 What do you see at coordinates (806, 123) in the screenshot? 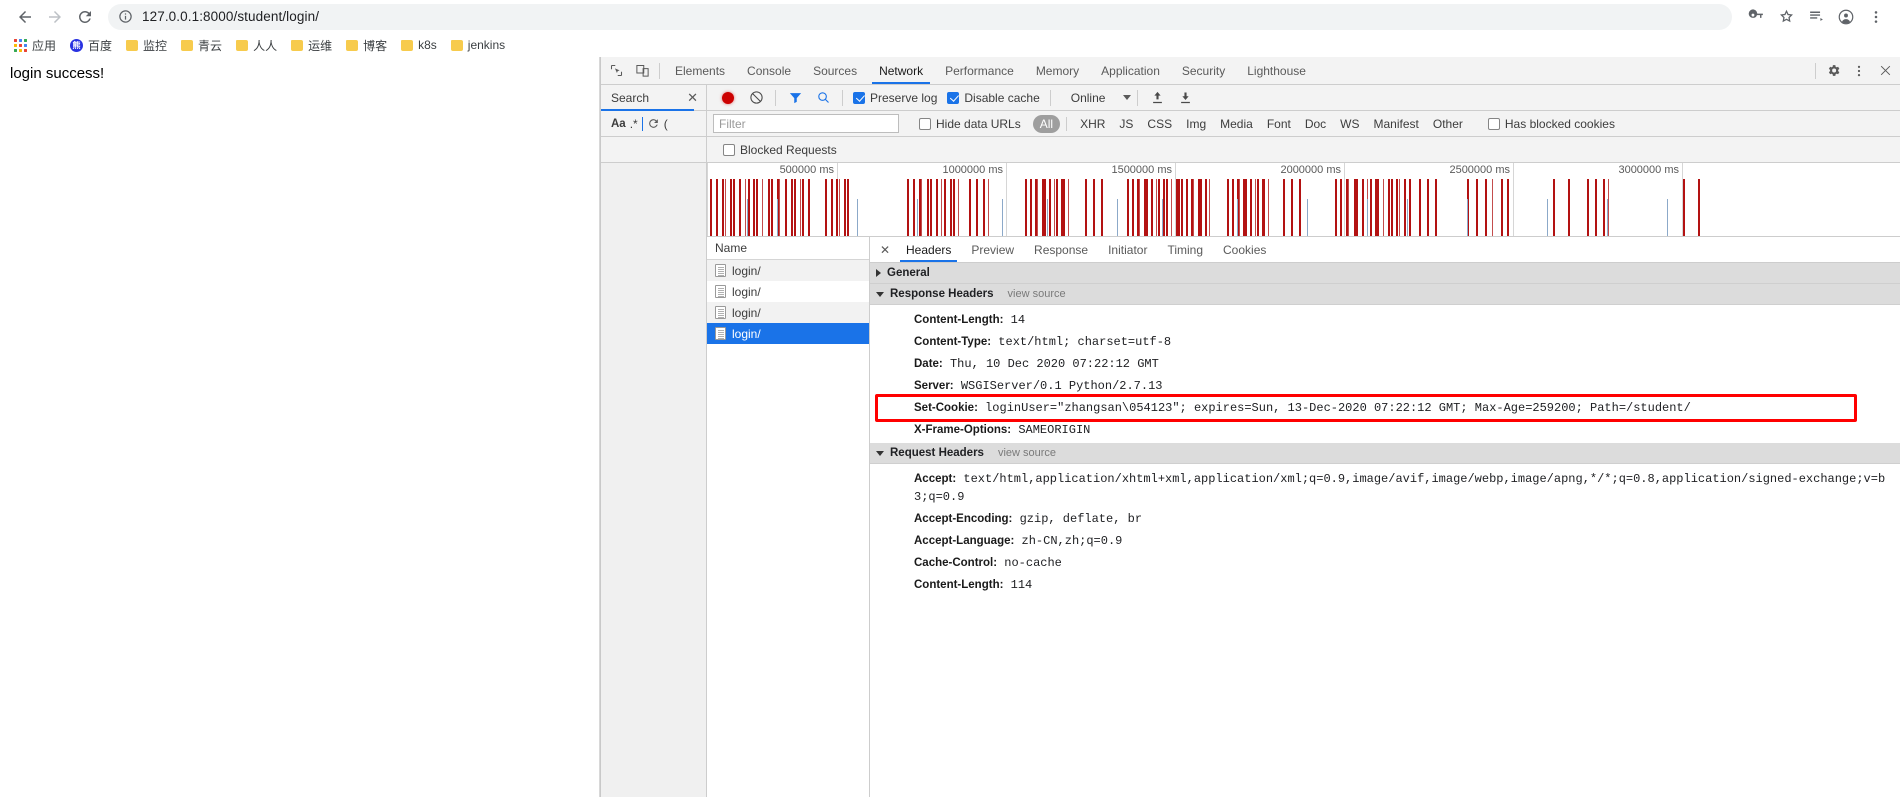
I see `filter-input` at bounding box center [806, 123].